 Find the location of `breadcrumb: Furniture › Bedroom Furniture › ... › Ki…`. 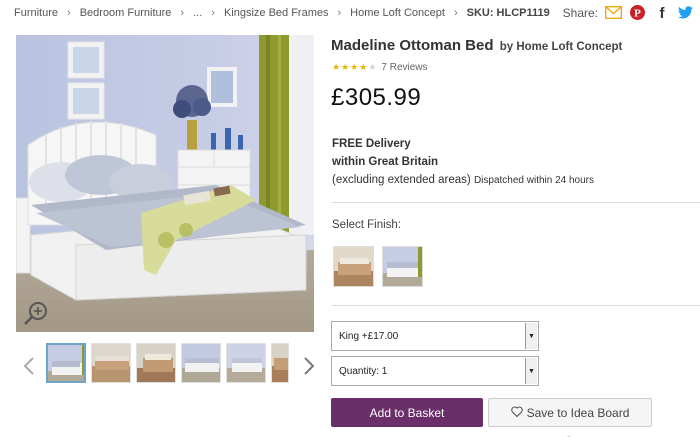

breadcrumb: Furniture › Bedroom Furniture › ... › Ki… is located at coordinates (282, 13).